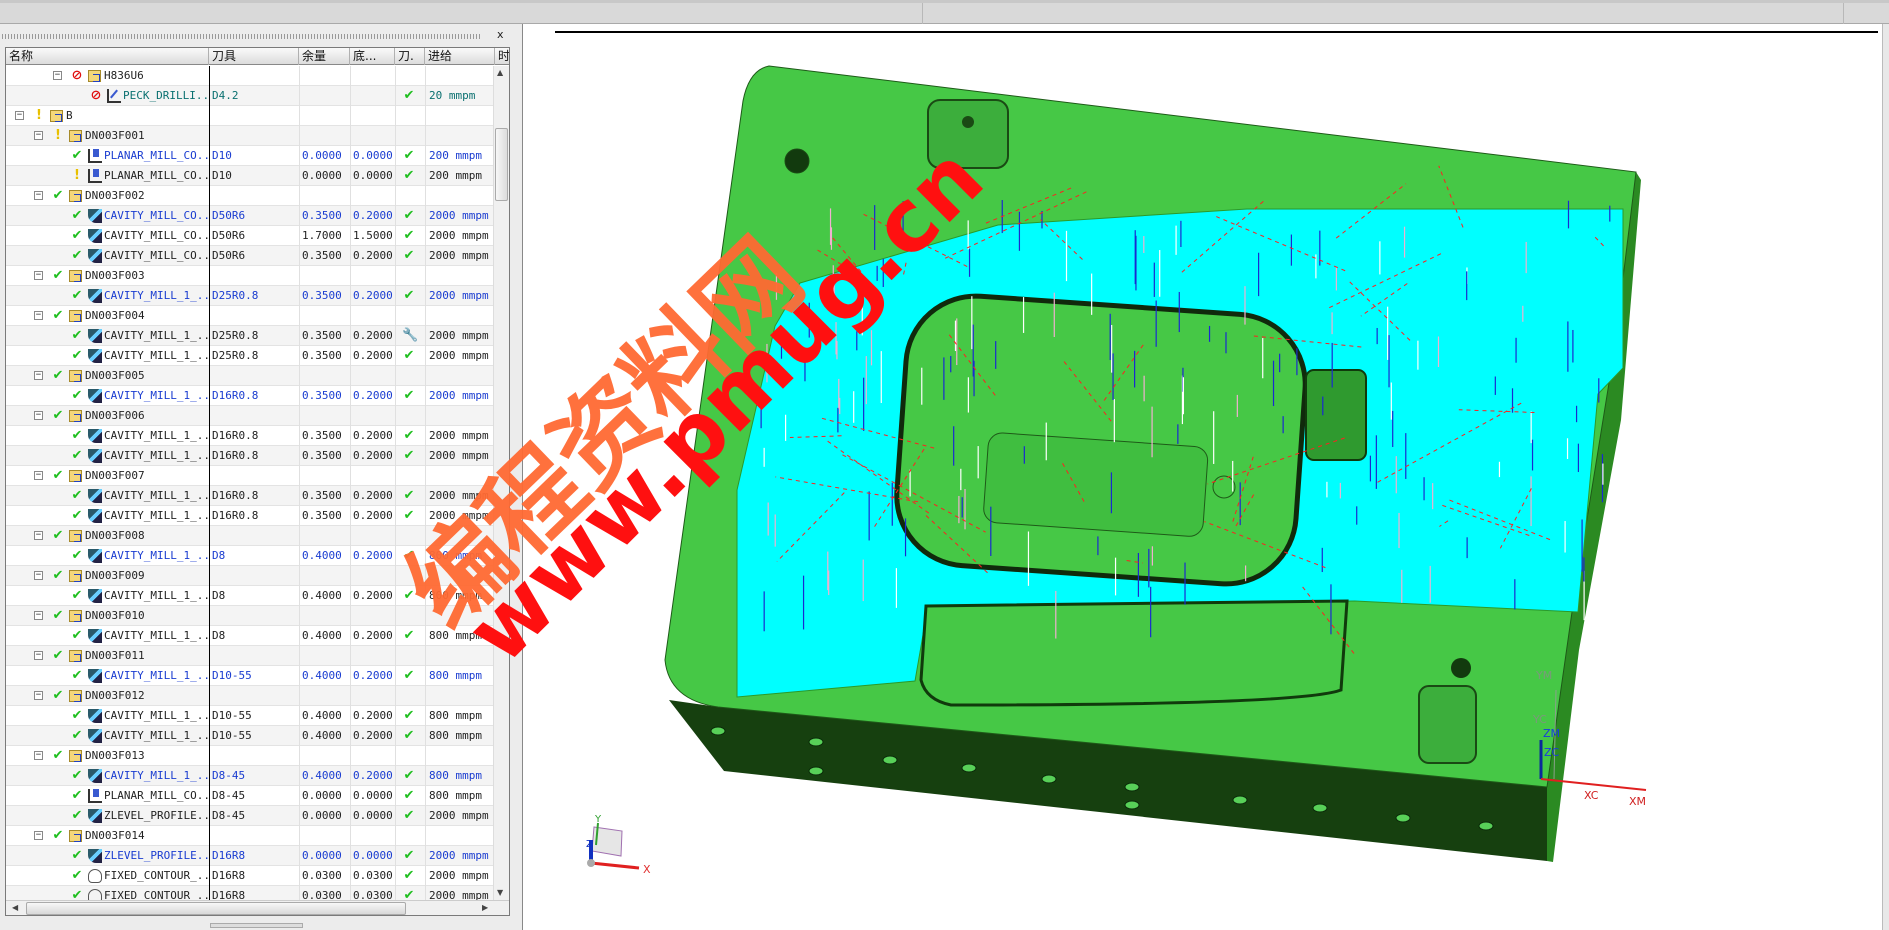 The width and height of the screenshot is (1889, 930). Describe the element at coordinates (115, 835) in the screenshot. I see `row-name: DN003F014` at that location.